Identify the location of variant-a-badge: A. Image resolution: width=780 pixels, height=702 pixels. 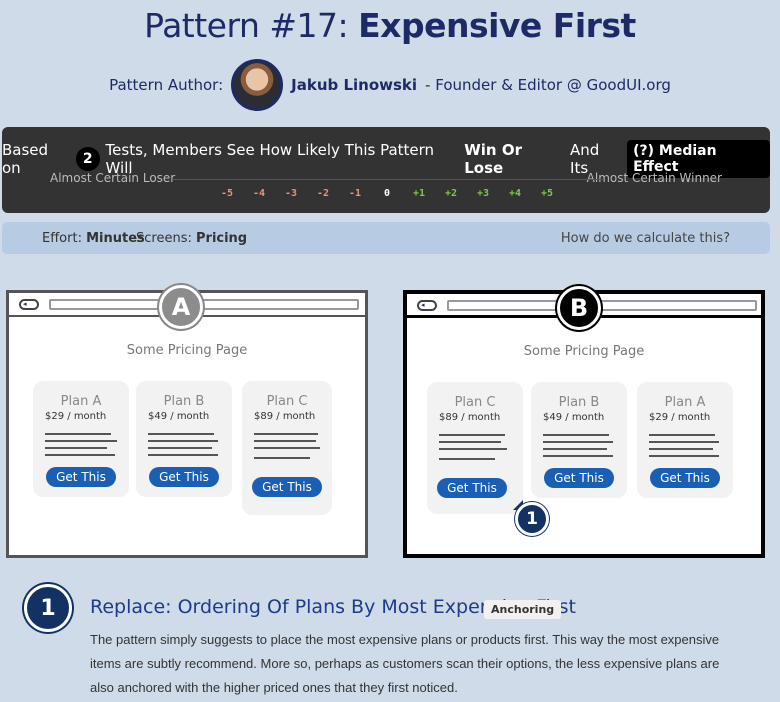
(181, 307).